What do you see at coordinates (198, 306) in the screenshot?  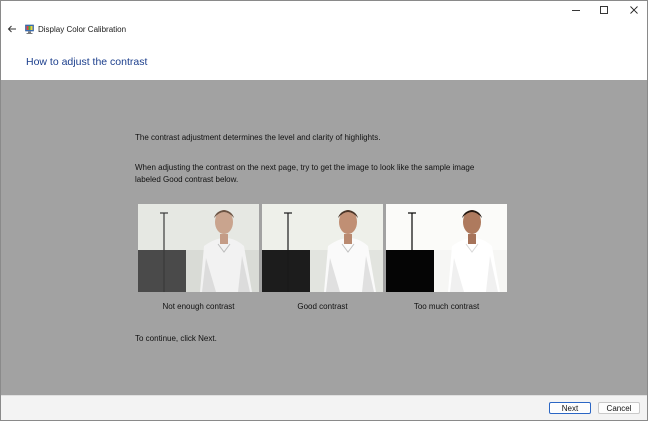 I see `caption-low-contrast: Not enough contrast` at bounding box center [198, 306].